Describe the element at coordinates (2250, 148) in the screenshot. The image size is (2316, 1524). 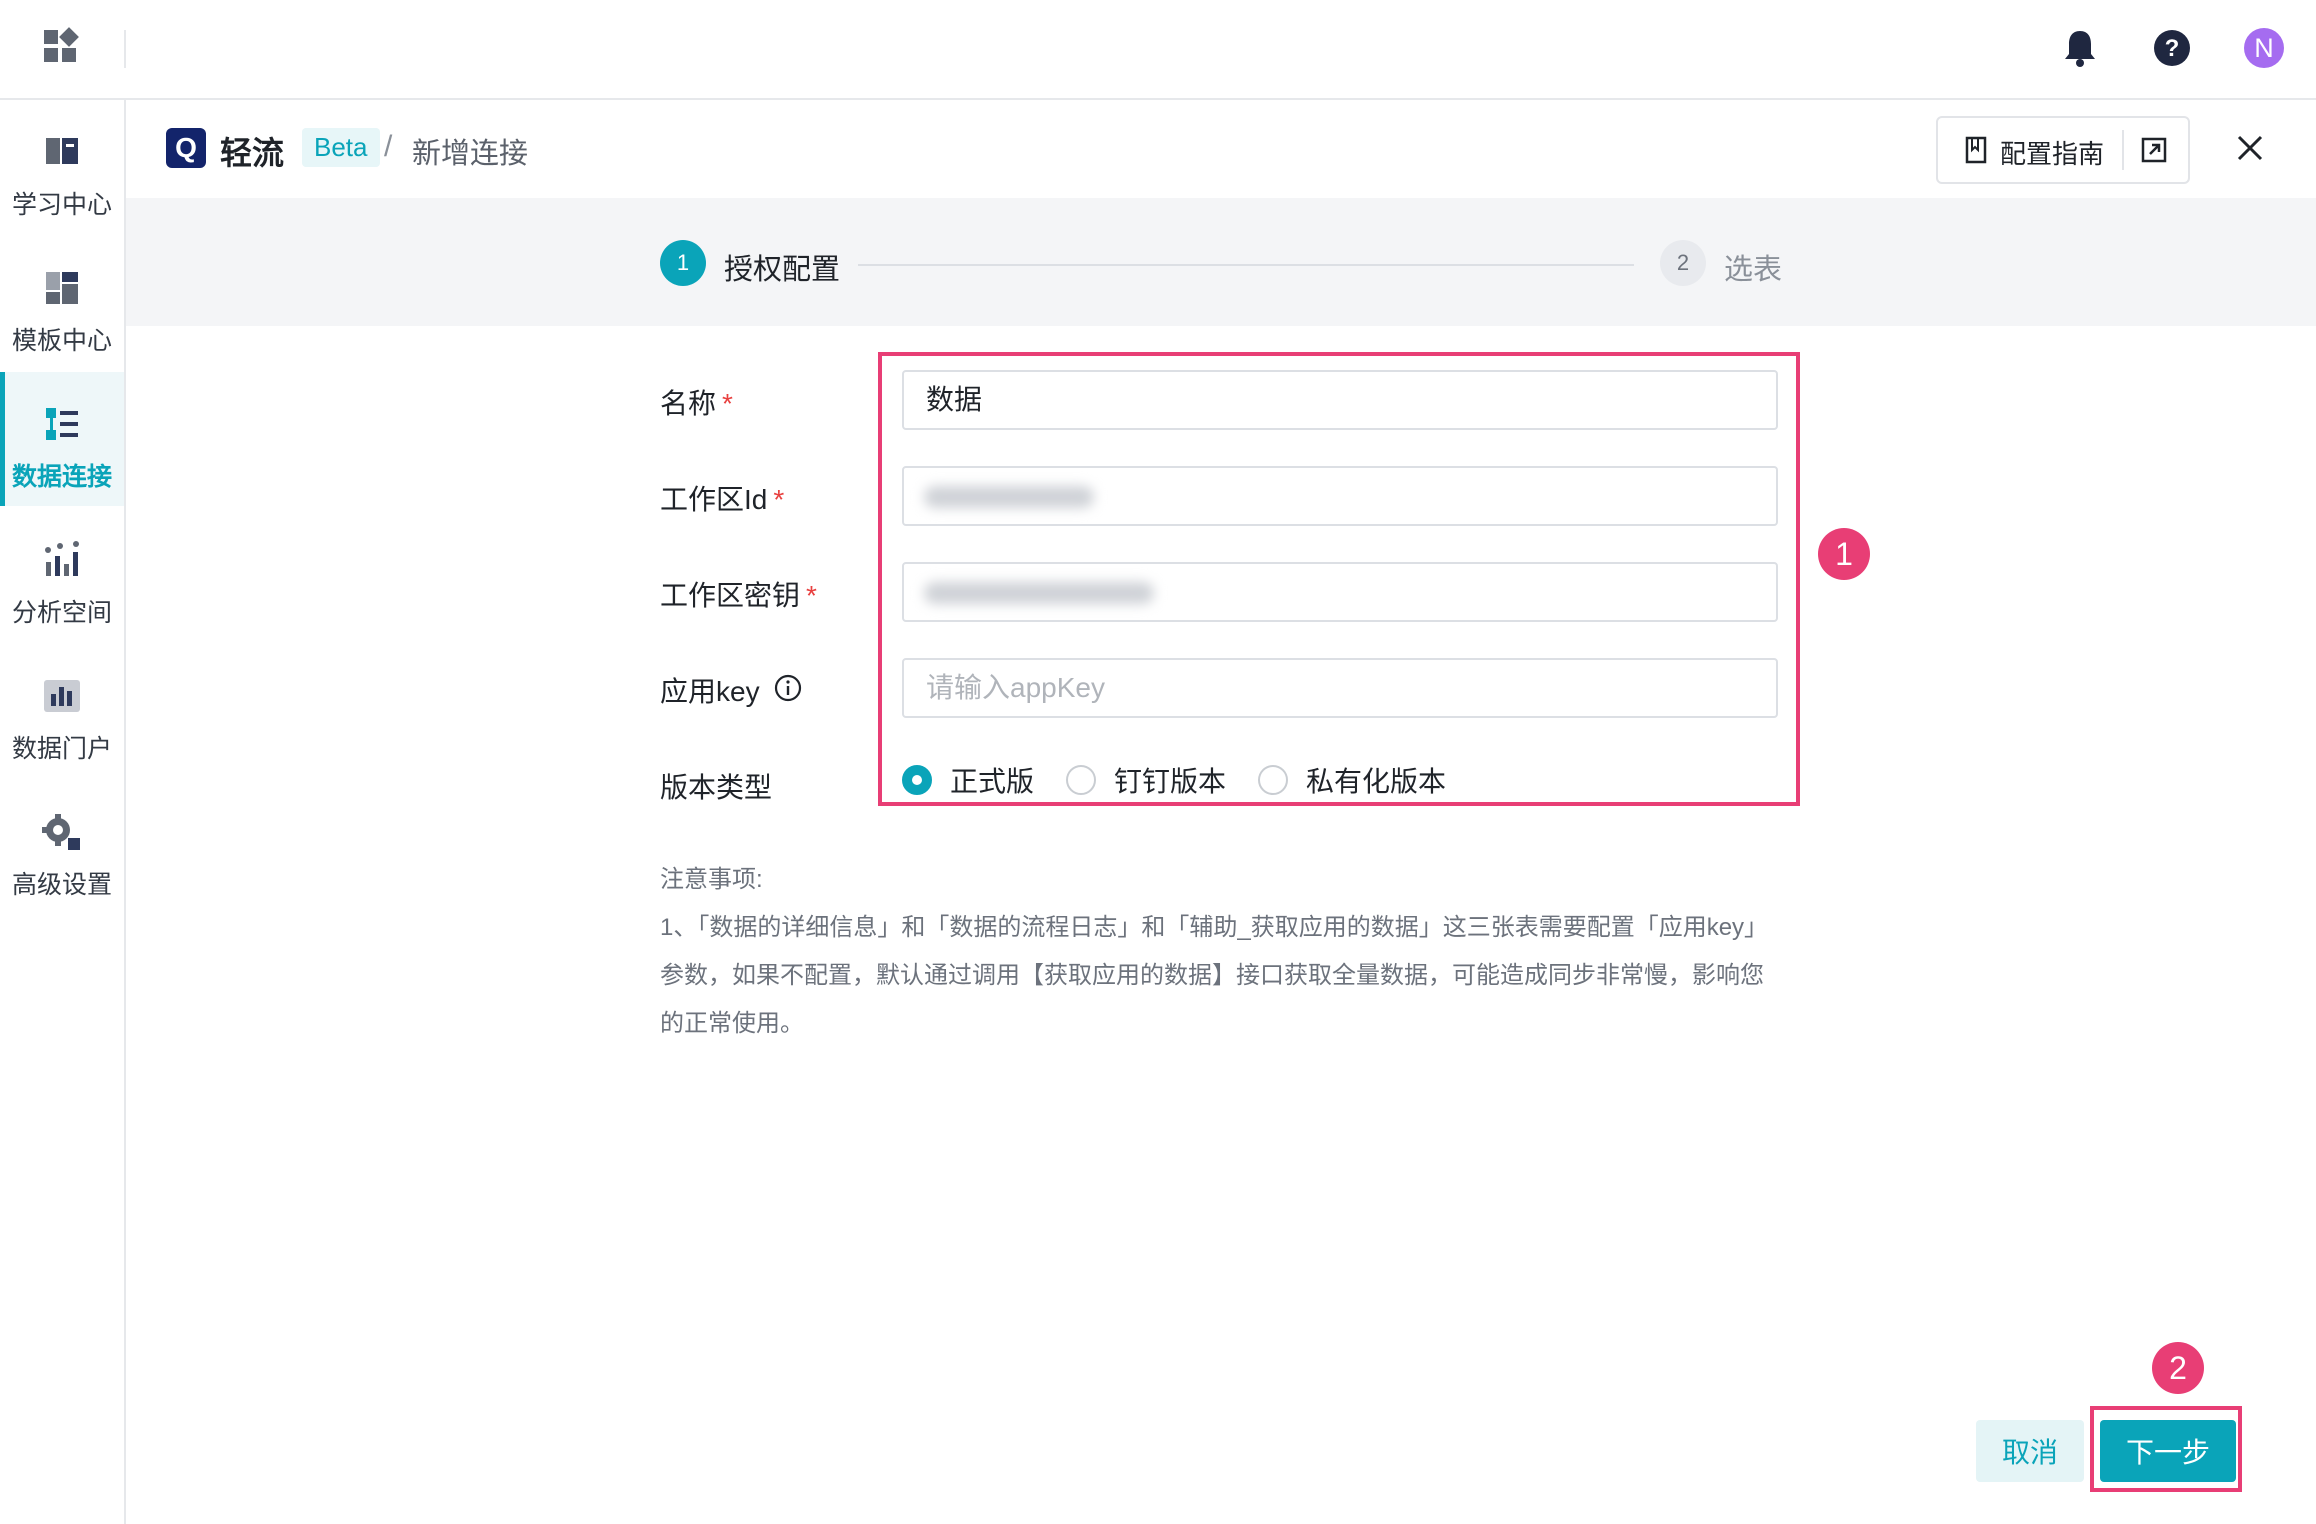
I see `close-icon` at that location.